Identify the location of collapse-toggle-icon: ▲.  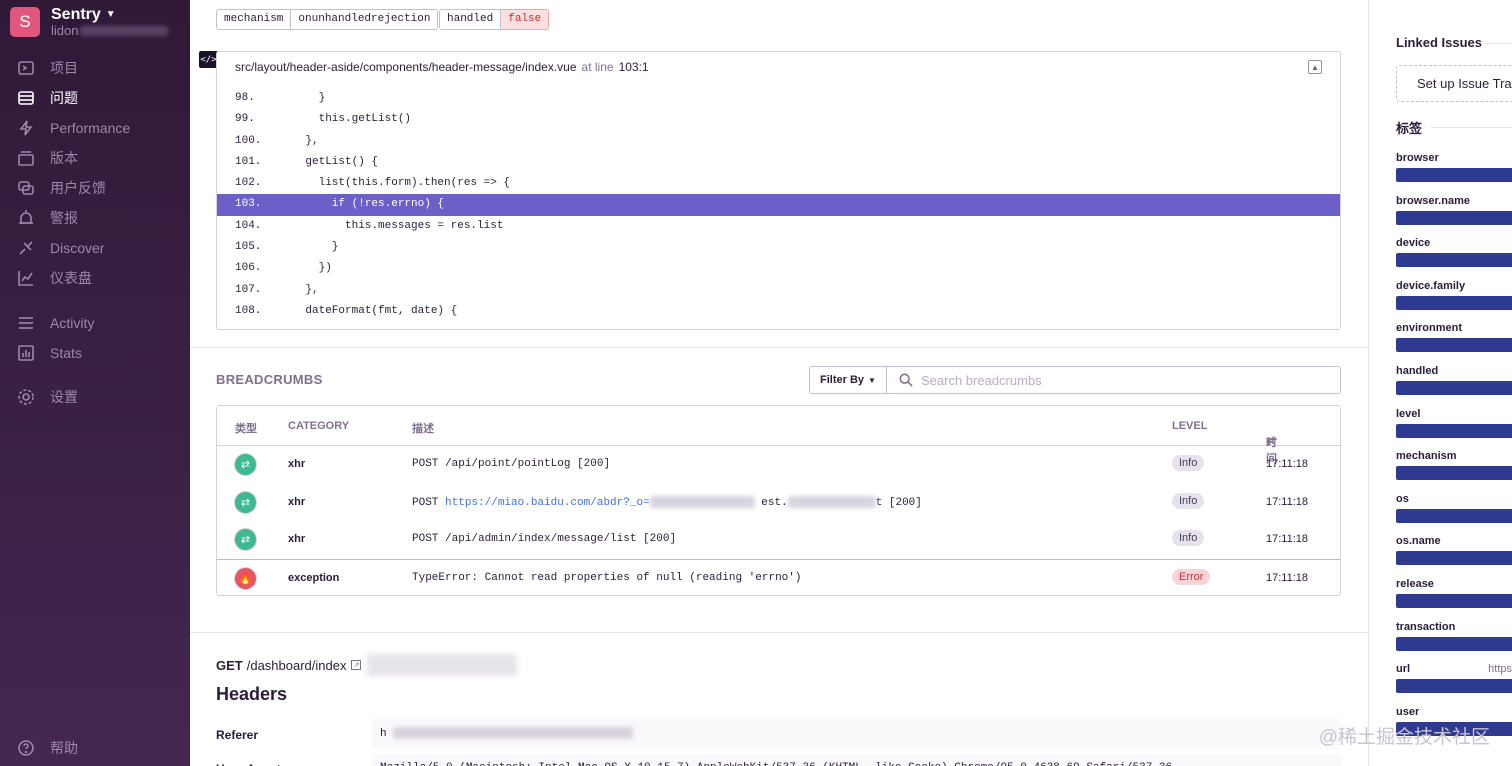
(1315, 67).